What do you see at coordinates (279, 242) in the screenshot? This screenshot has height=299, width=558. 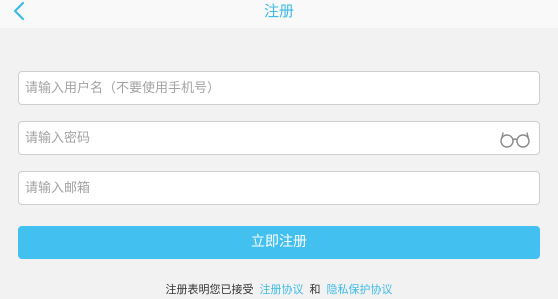 I see `register-button: 立即注册` at bounding box center [279, 242].